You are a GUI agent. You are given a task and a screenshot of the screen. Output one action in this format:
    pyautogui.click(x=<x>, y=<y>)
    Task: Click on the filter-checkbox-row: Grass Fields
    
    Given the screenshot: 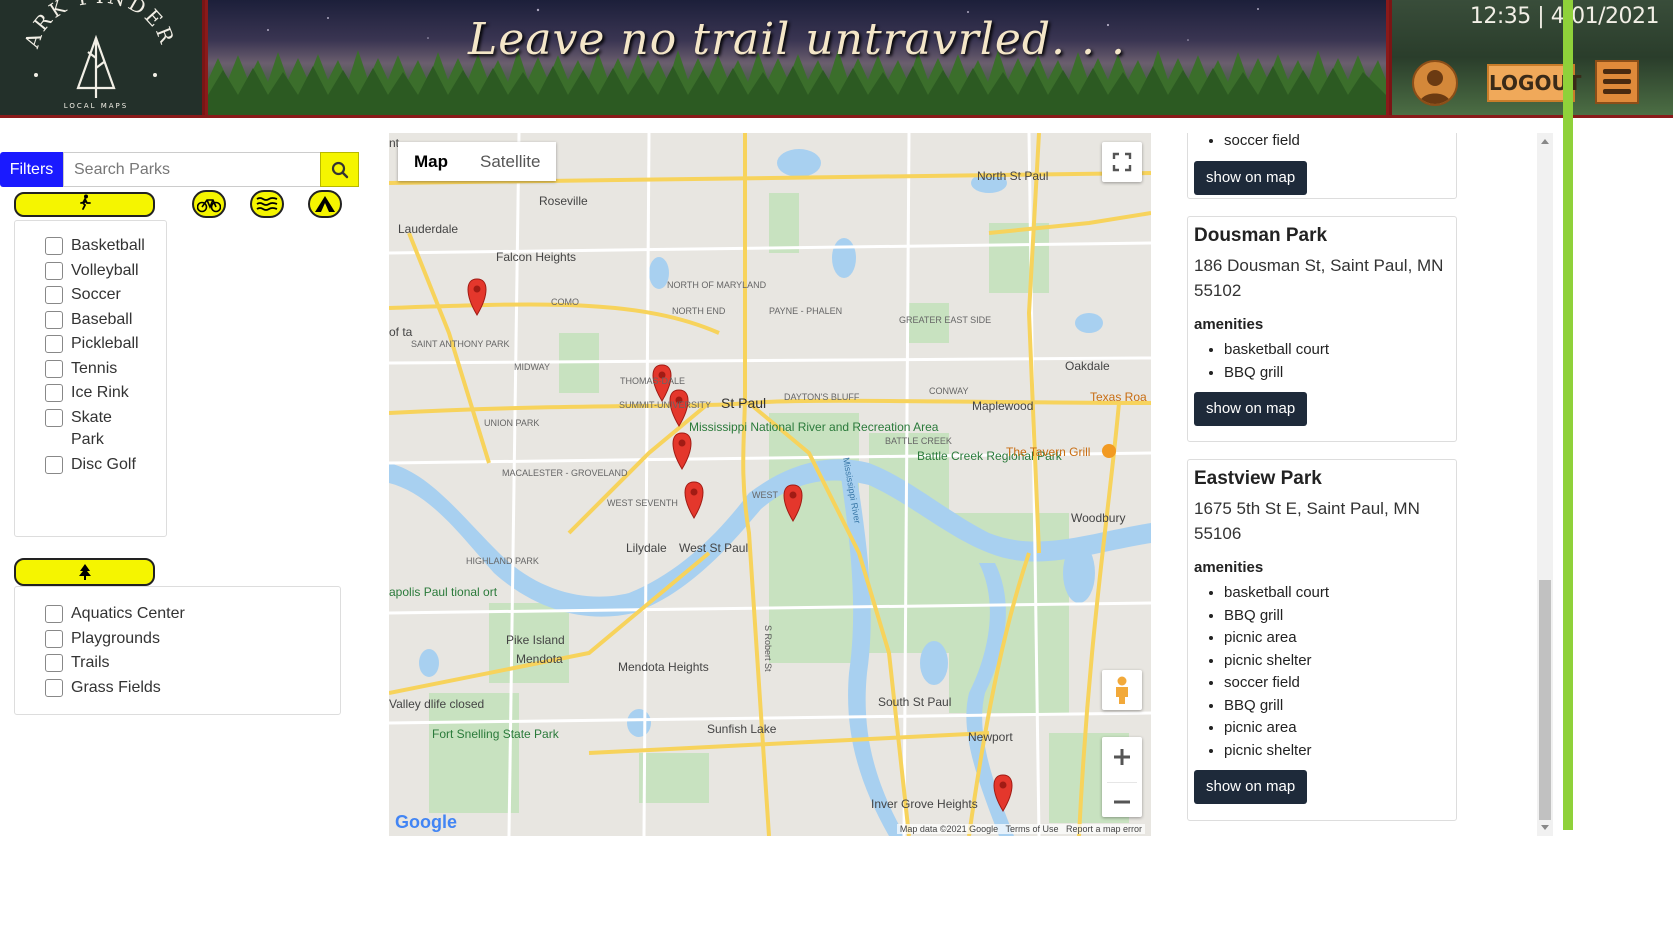 What is the action you would take?
    pyautogui.click(x=192, y=688)
    